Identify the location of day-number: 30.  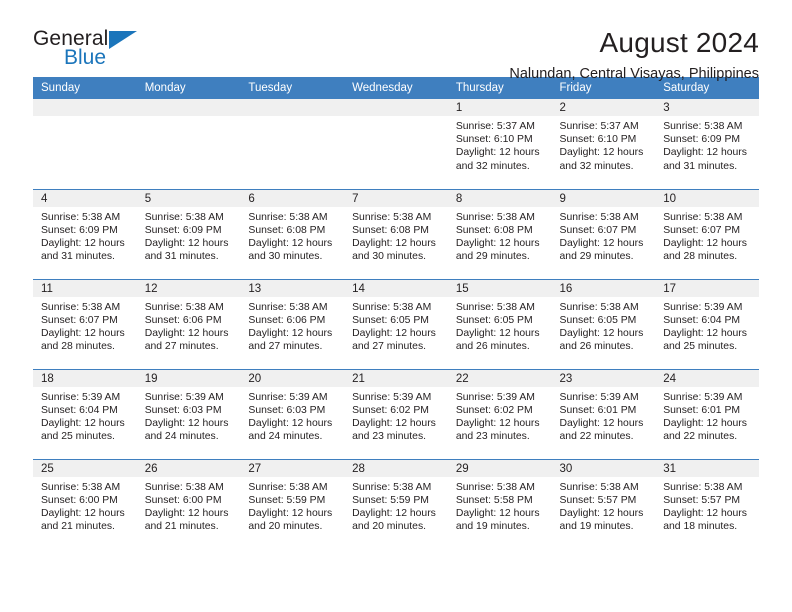
(603, 468).